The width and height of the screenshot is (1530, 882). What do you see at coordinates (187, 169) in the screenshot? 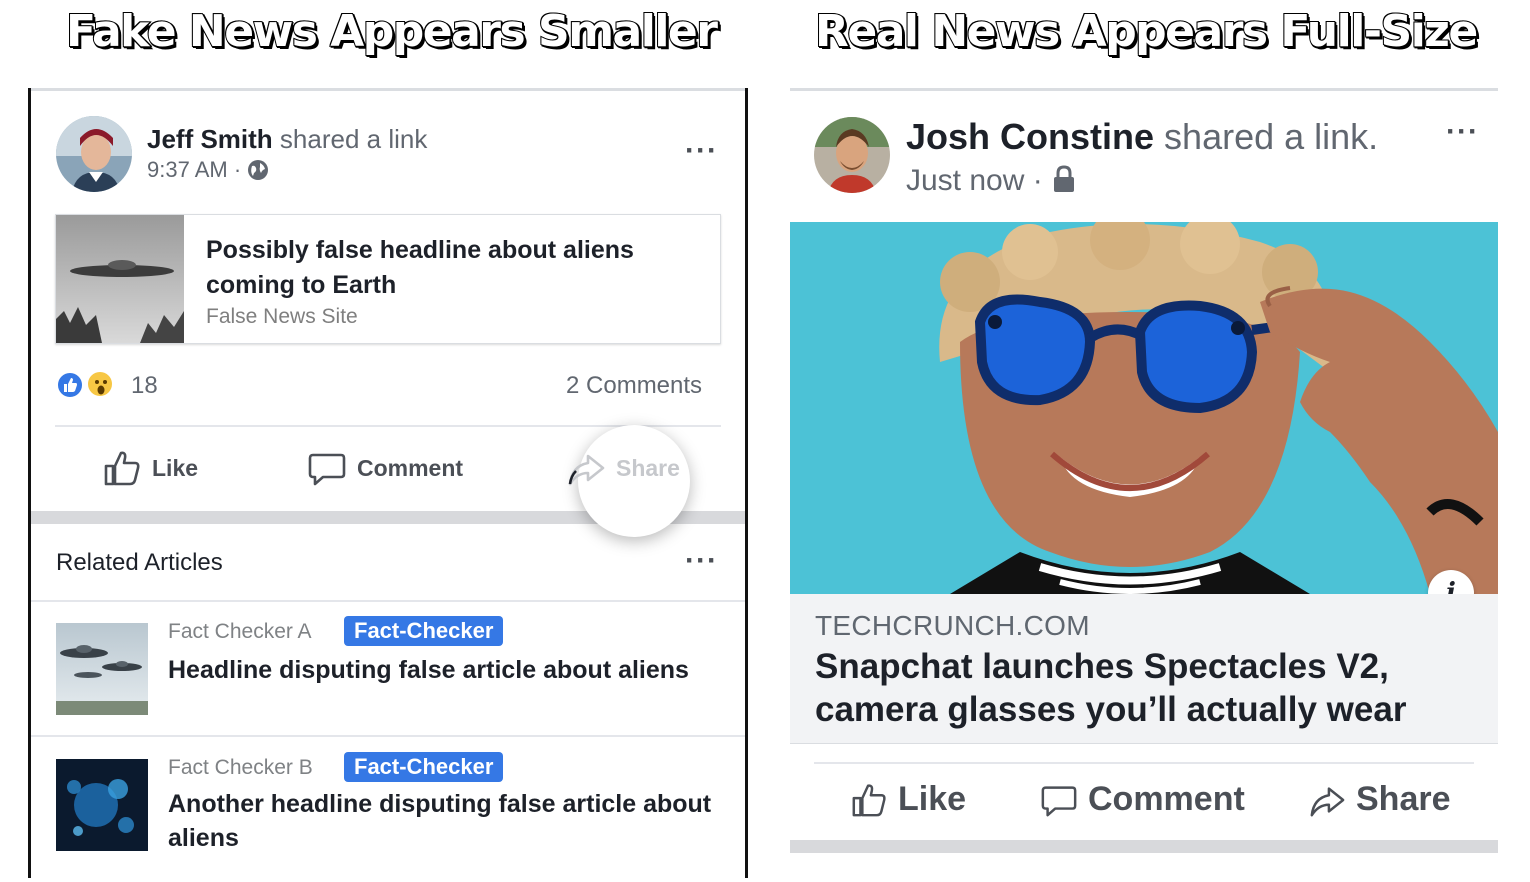
I see `post-time: 9:37 AM` at bounding box center [187, 169].